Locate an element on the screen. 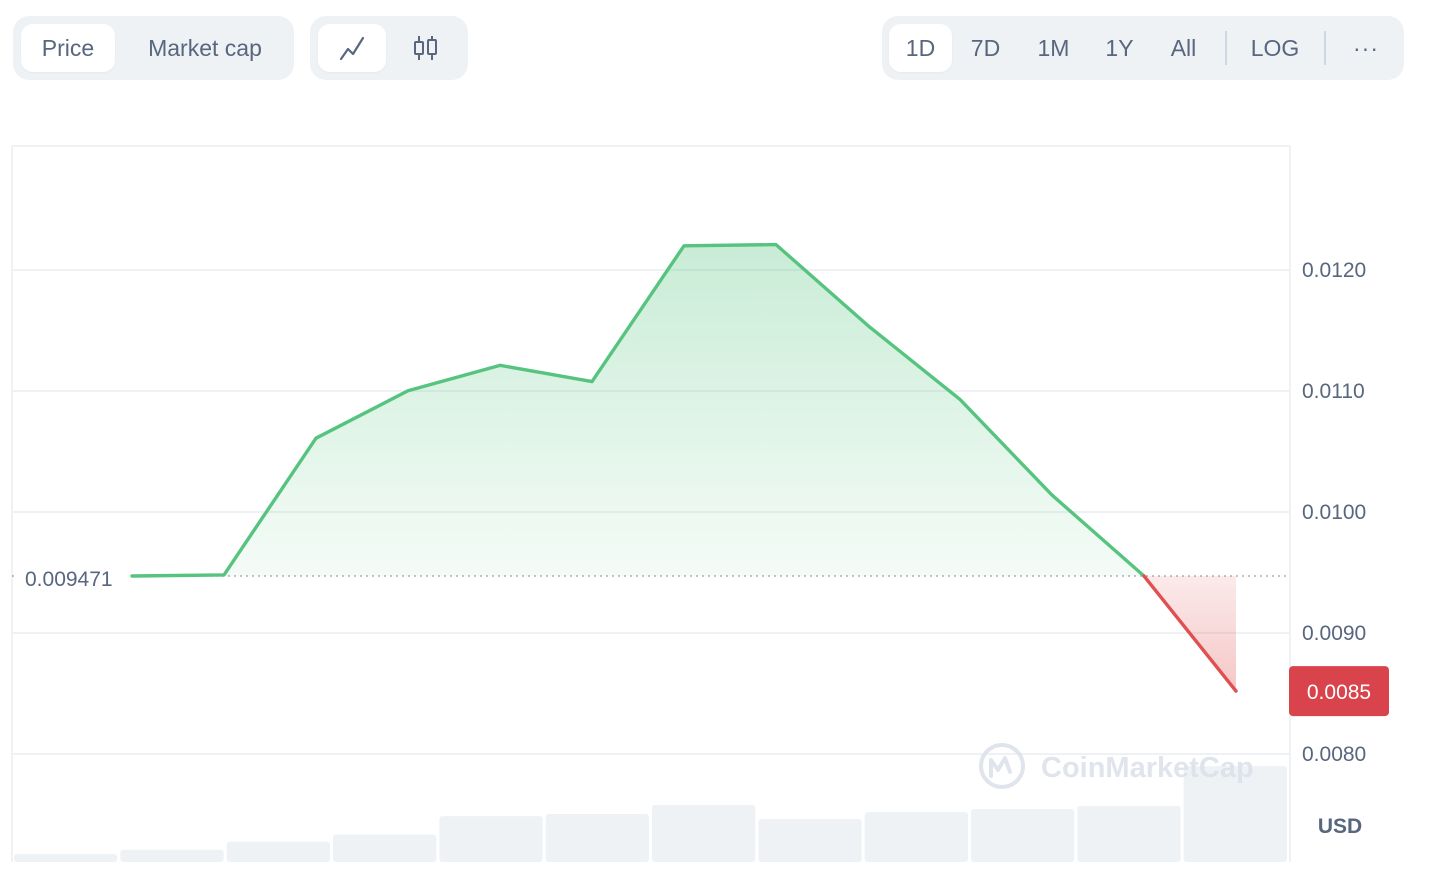 The height and width of the screenshot is (880, 1454). y-tick-label: 0.0100 is located at coordinates (1334, 512).